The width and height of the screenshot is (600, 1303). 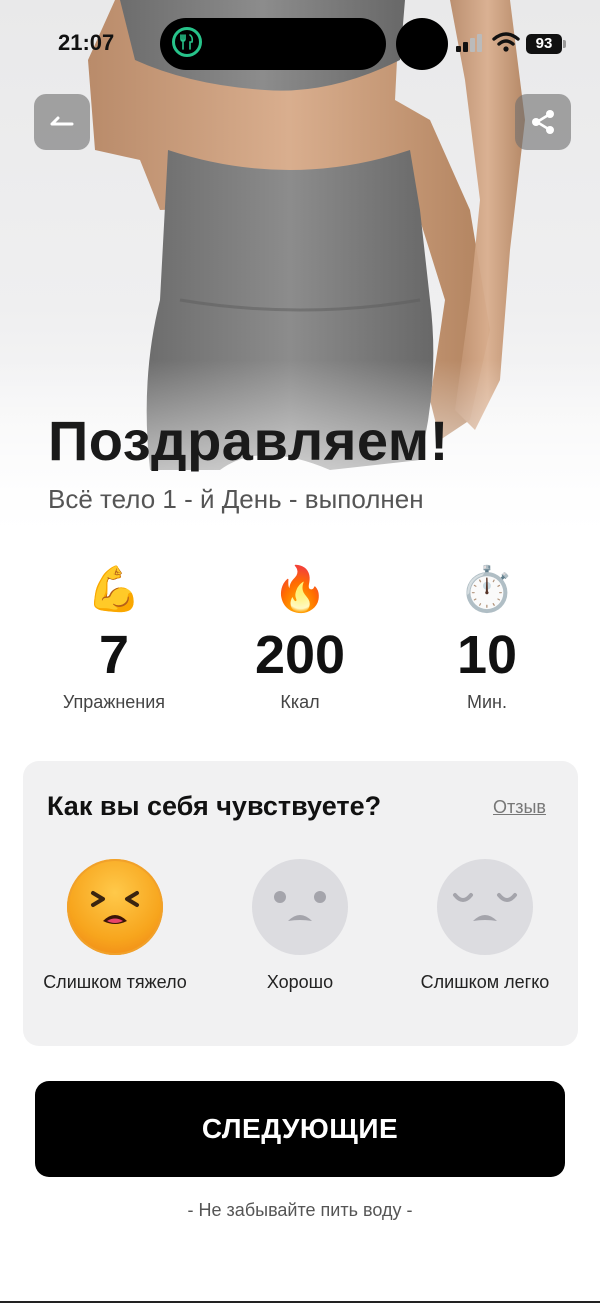 What do you see at coordinates (187, 42) in the screenshot?
I see `fork-knife-icon` at bounding box center [187, 42].